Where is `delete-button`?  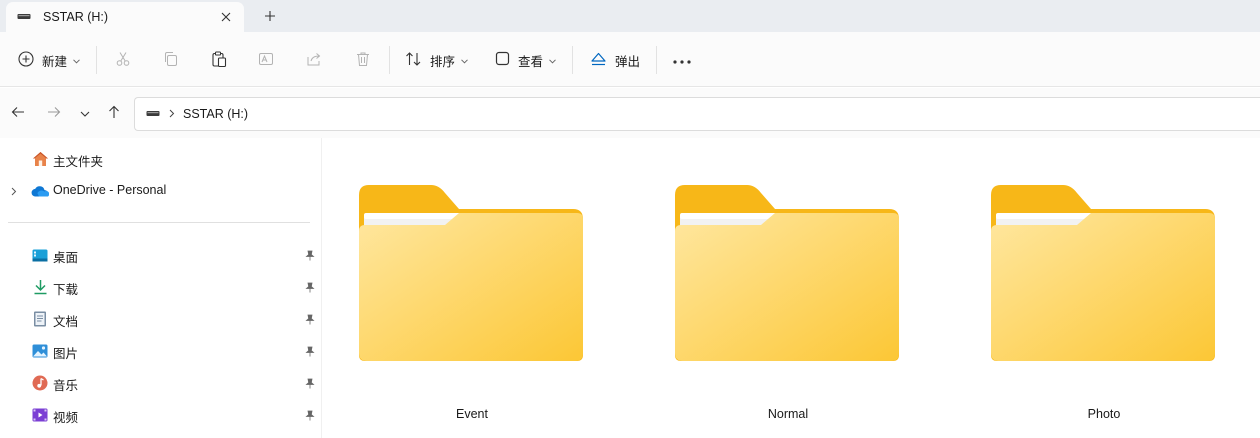 delete-button is located at coordinates (363, 60).